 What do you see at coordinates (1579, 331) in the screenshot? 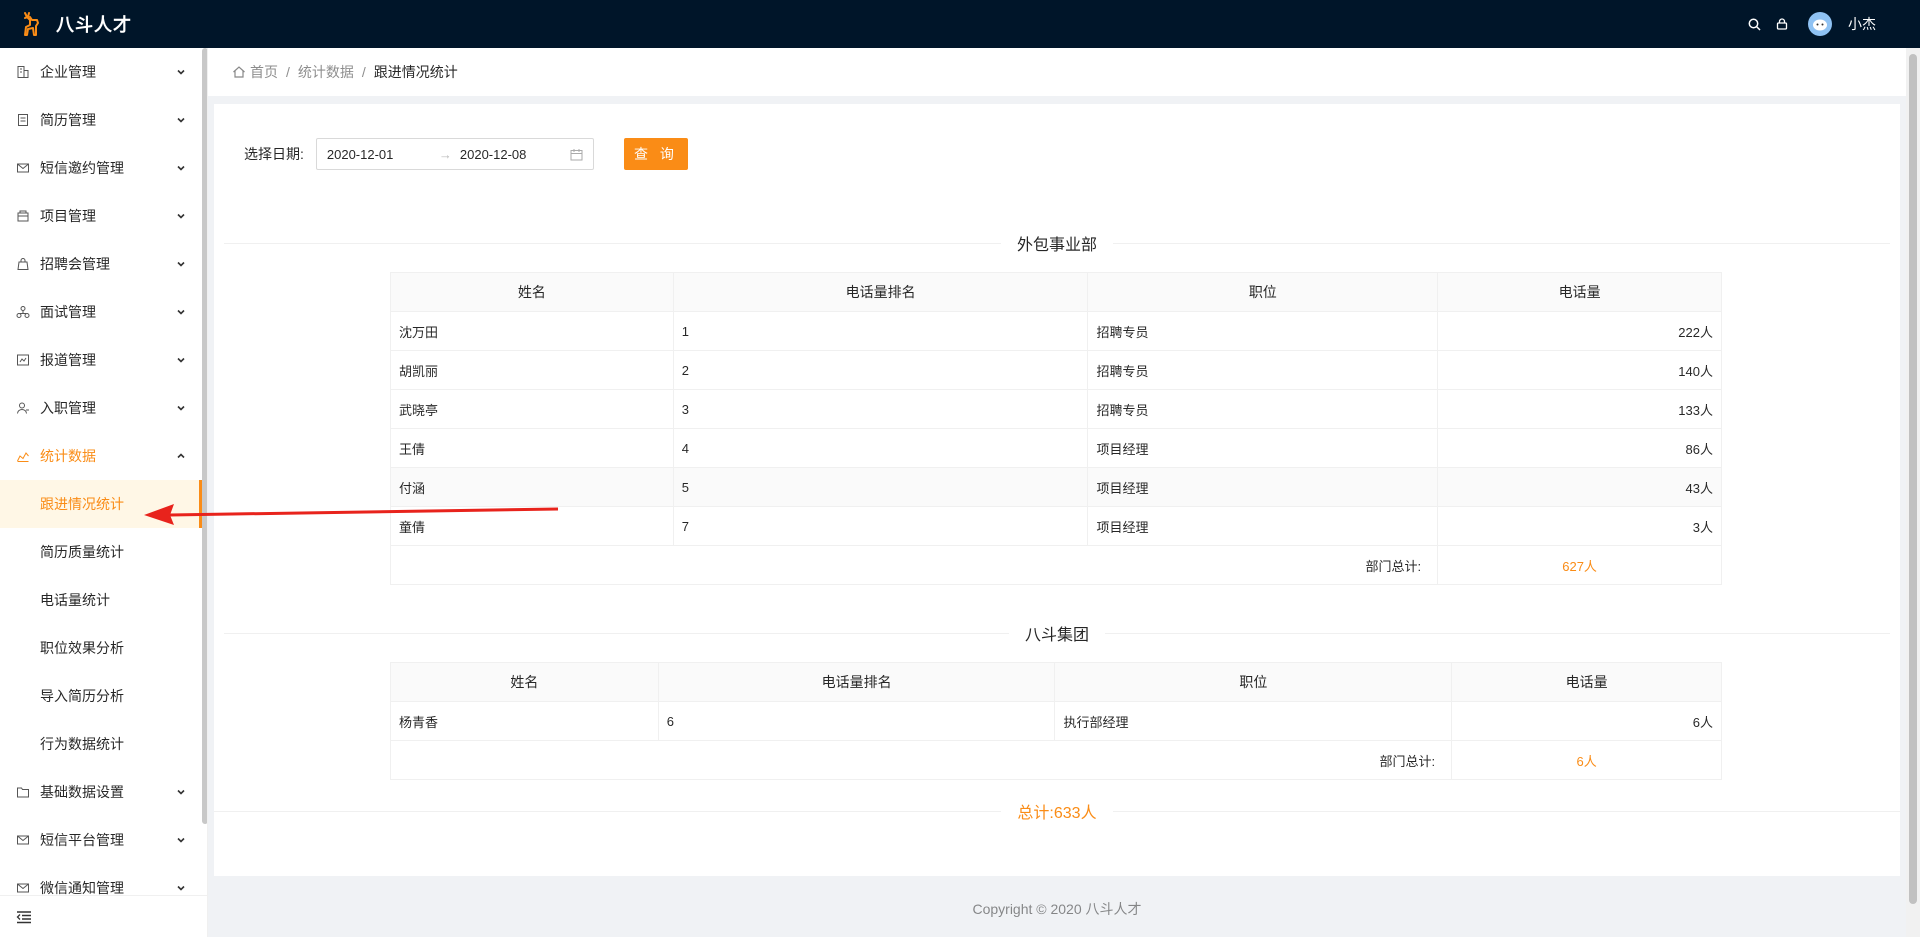
I see `cell-call-volume: 222人` at bounding box center [1579, 331].